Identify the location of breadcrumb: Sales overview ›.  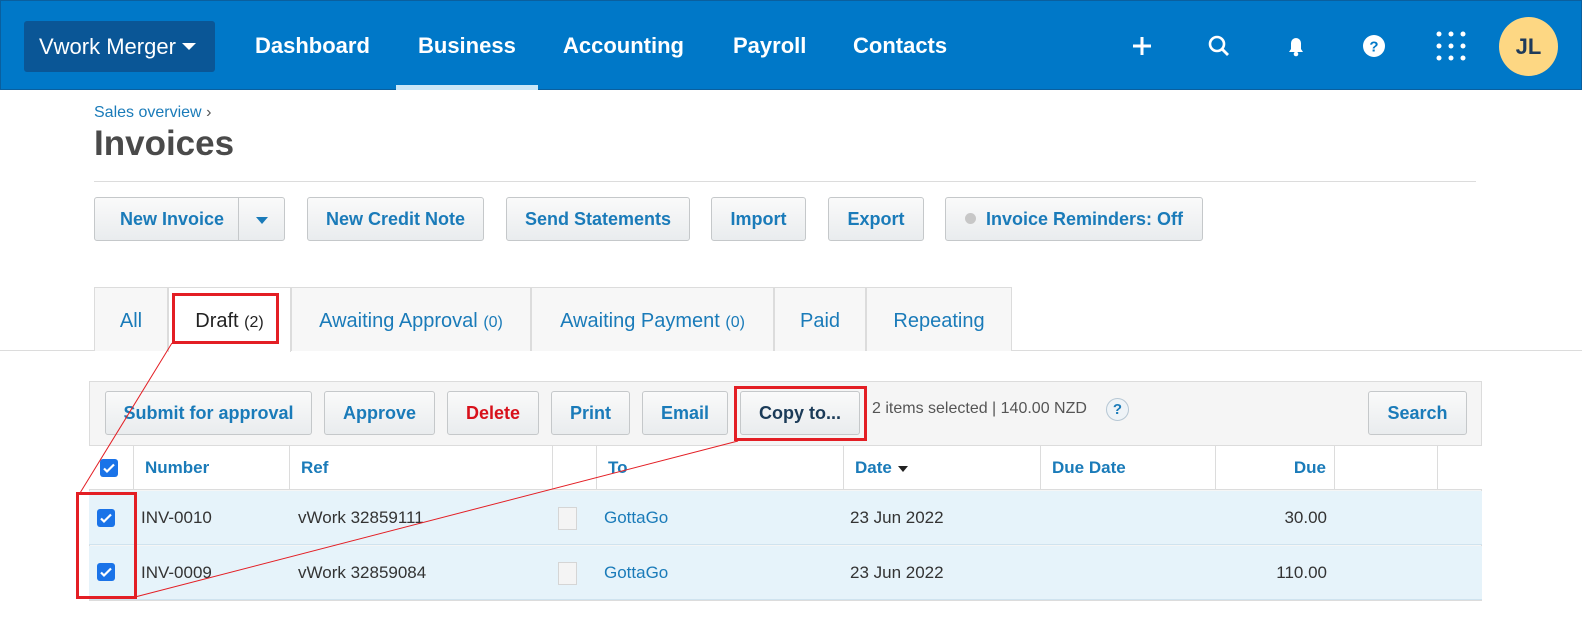
(152, 113).